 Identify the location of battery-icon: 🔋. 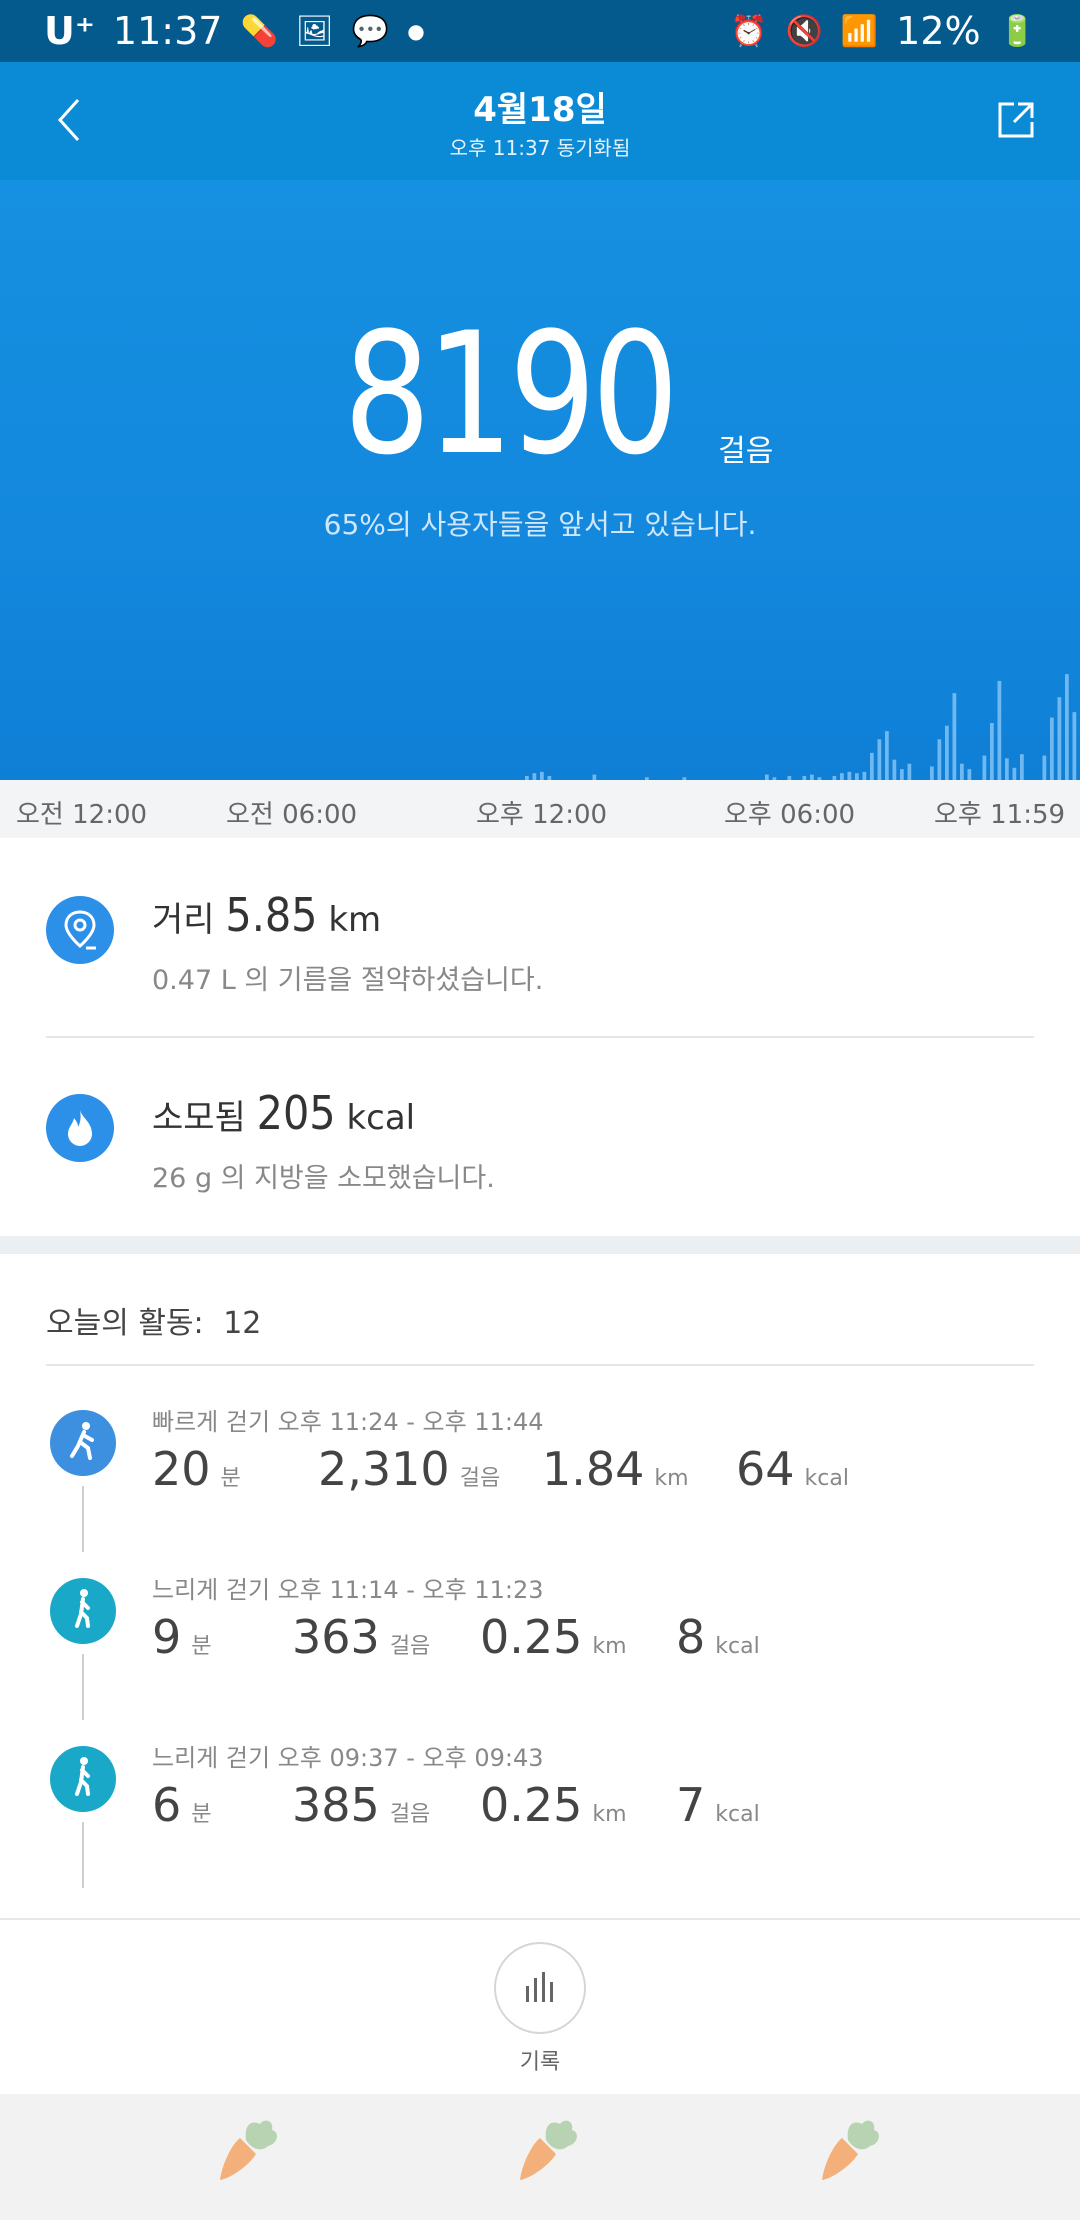
(1017, 31).